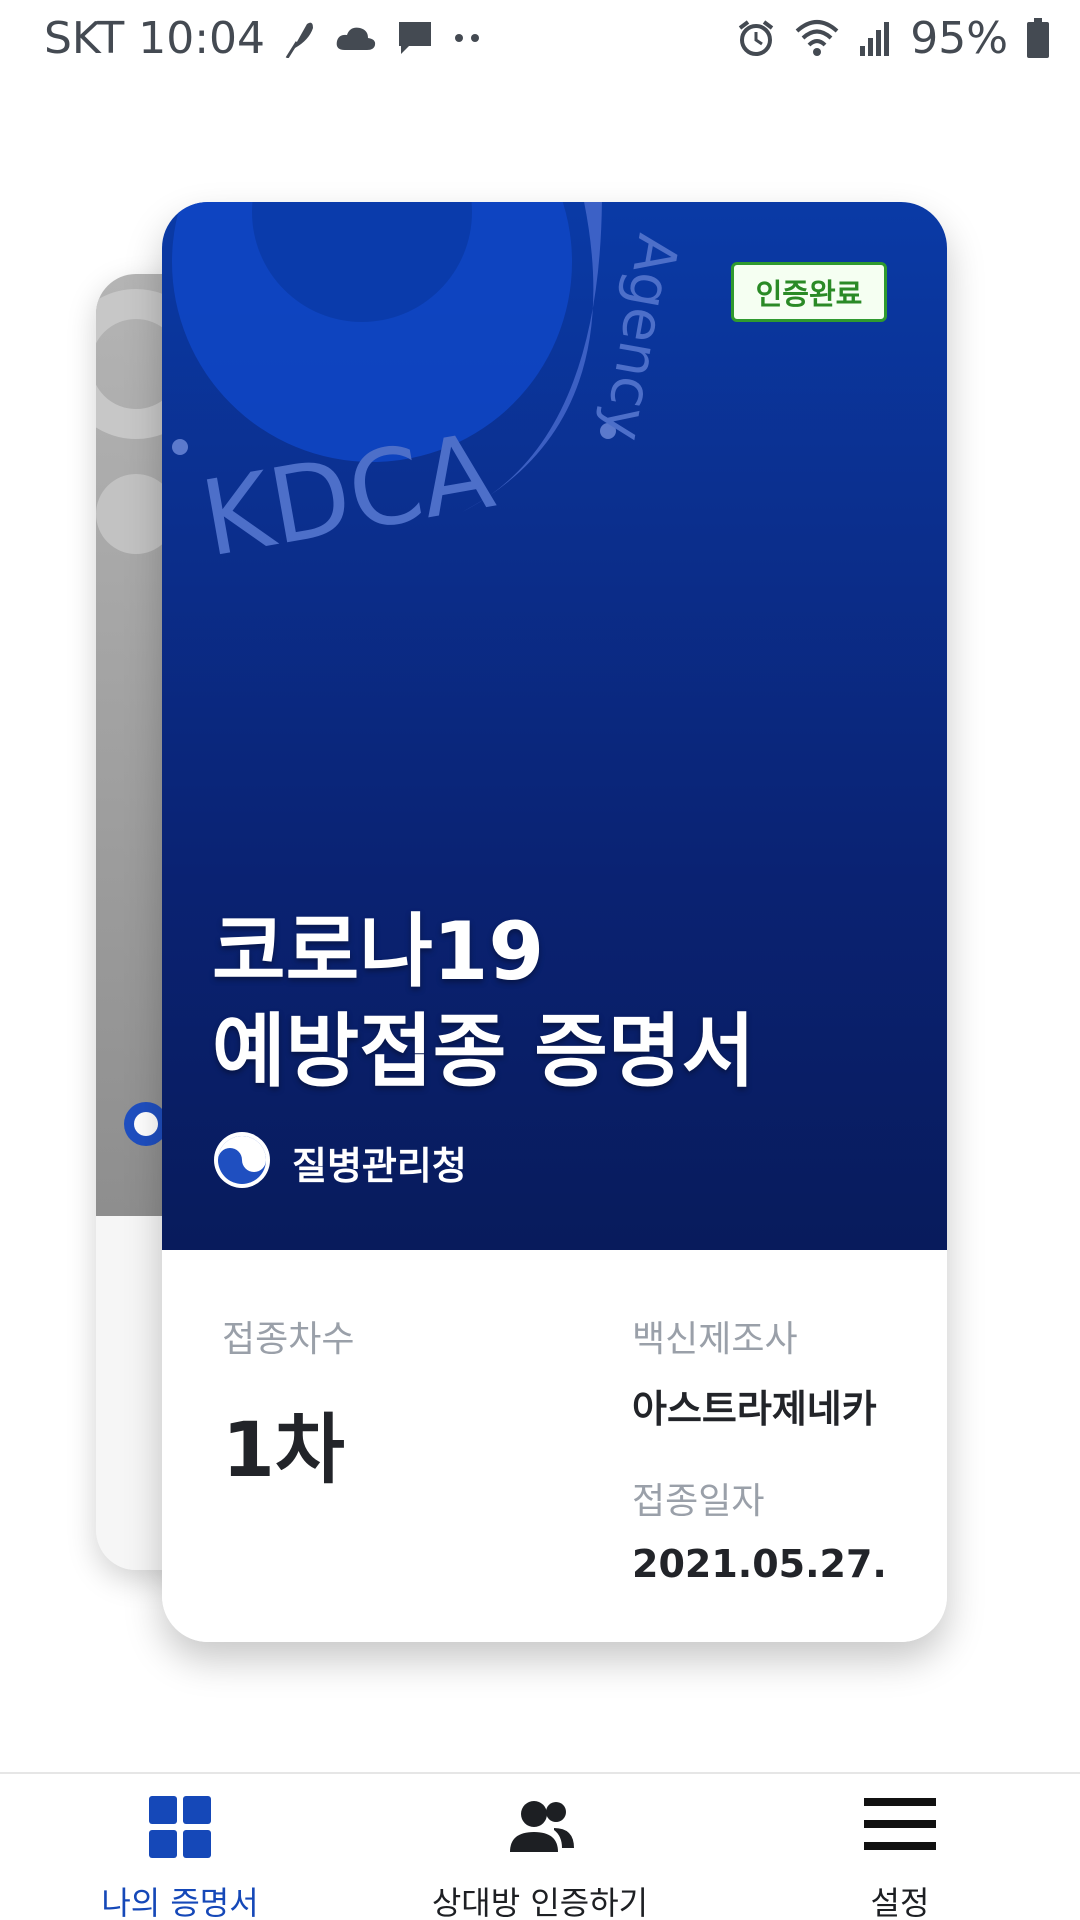 The width and height of the screenshot is (1080, 1920). Describe the element at coordinates (754, 1409) in the screenshot. I see `manufacturer-value: 아스트라제네카` at that location.